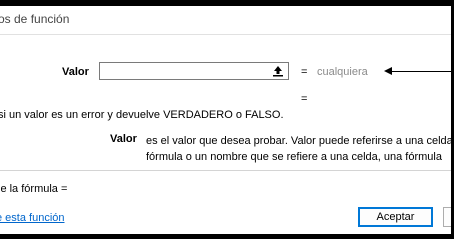 The image size is (454, 240). I want to click on argument-label: Valor, so click(75, 72).